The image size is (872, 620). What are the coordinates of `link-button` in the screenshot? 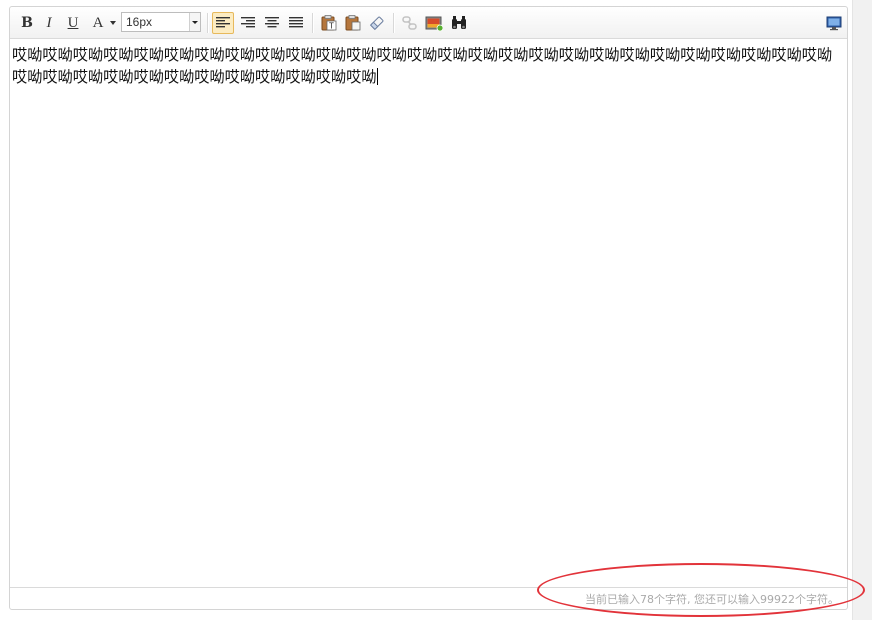 It's located at (410, 23).